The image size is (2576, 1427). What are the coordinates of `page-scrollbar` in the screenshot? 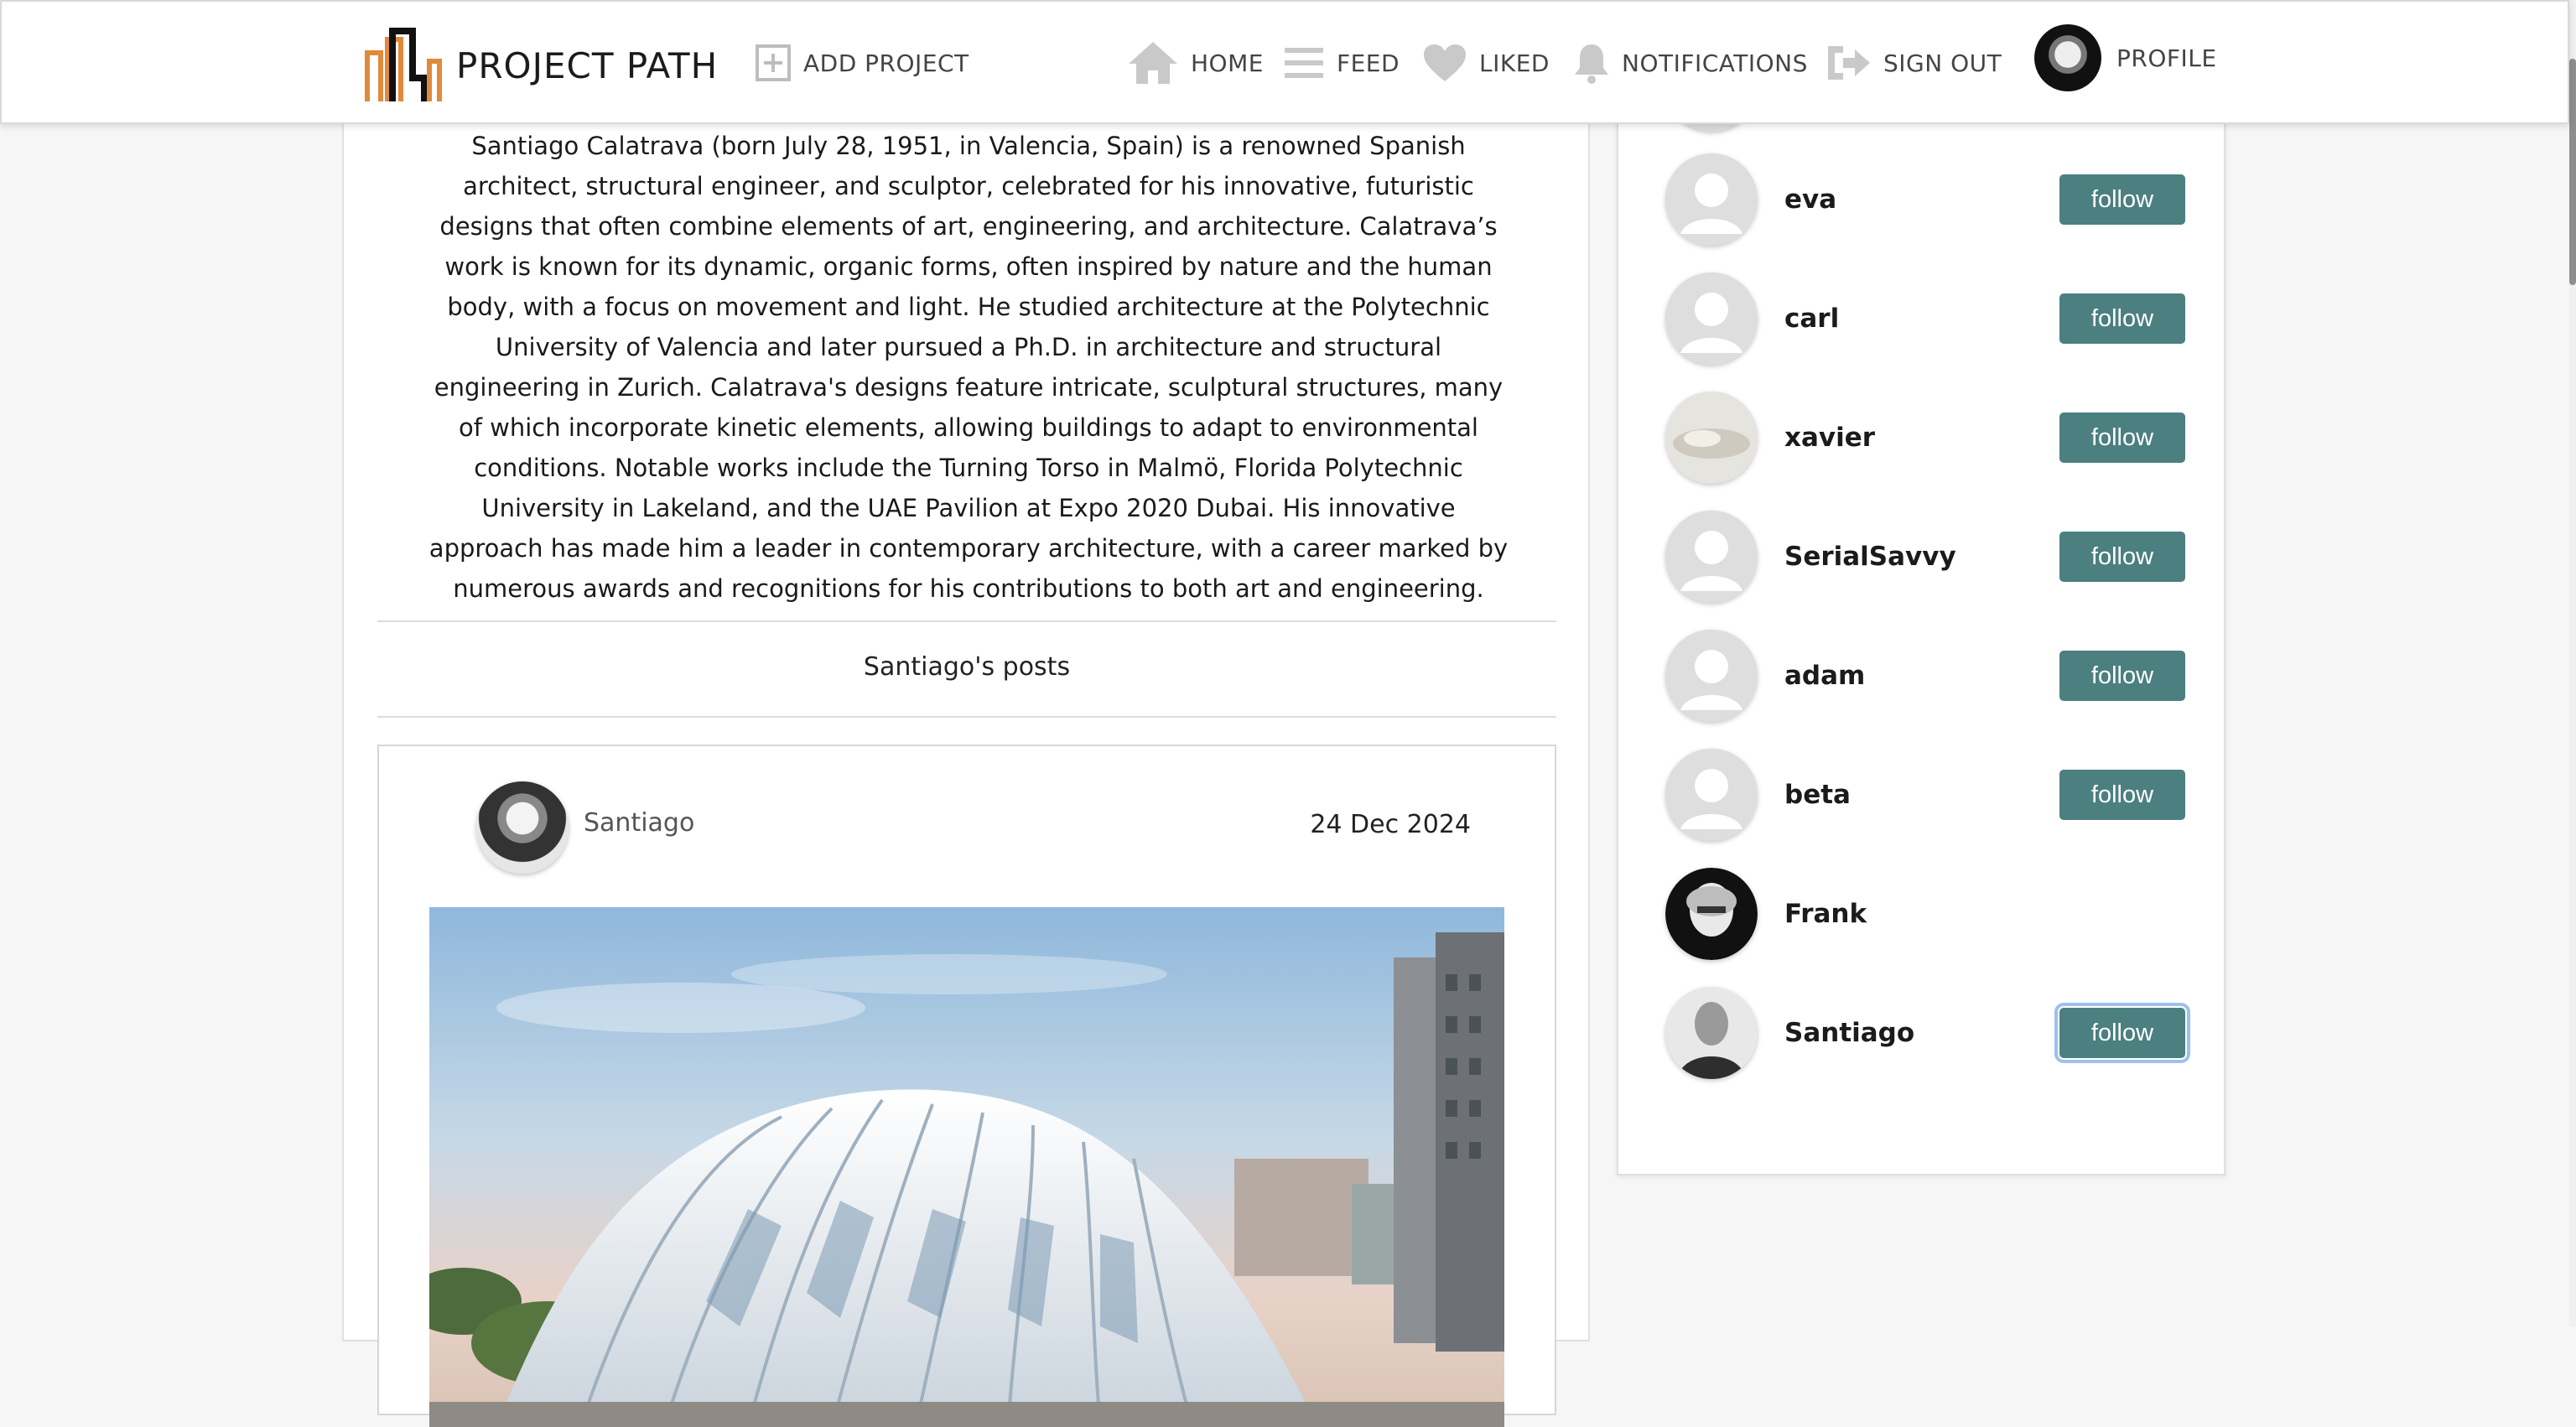 It's located at (2572, 663).